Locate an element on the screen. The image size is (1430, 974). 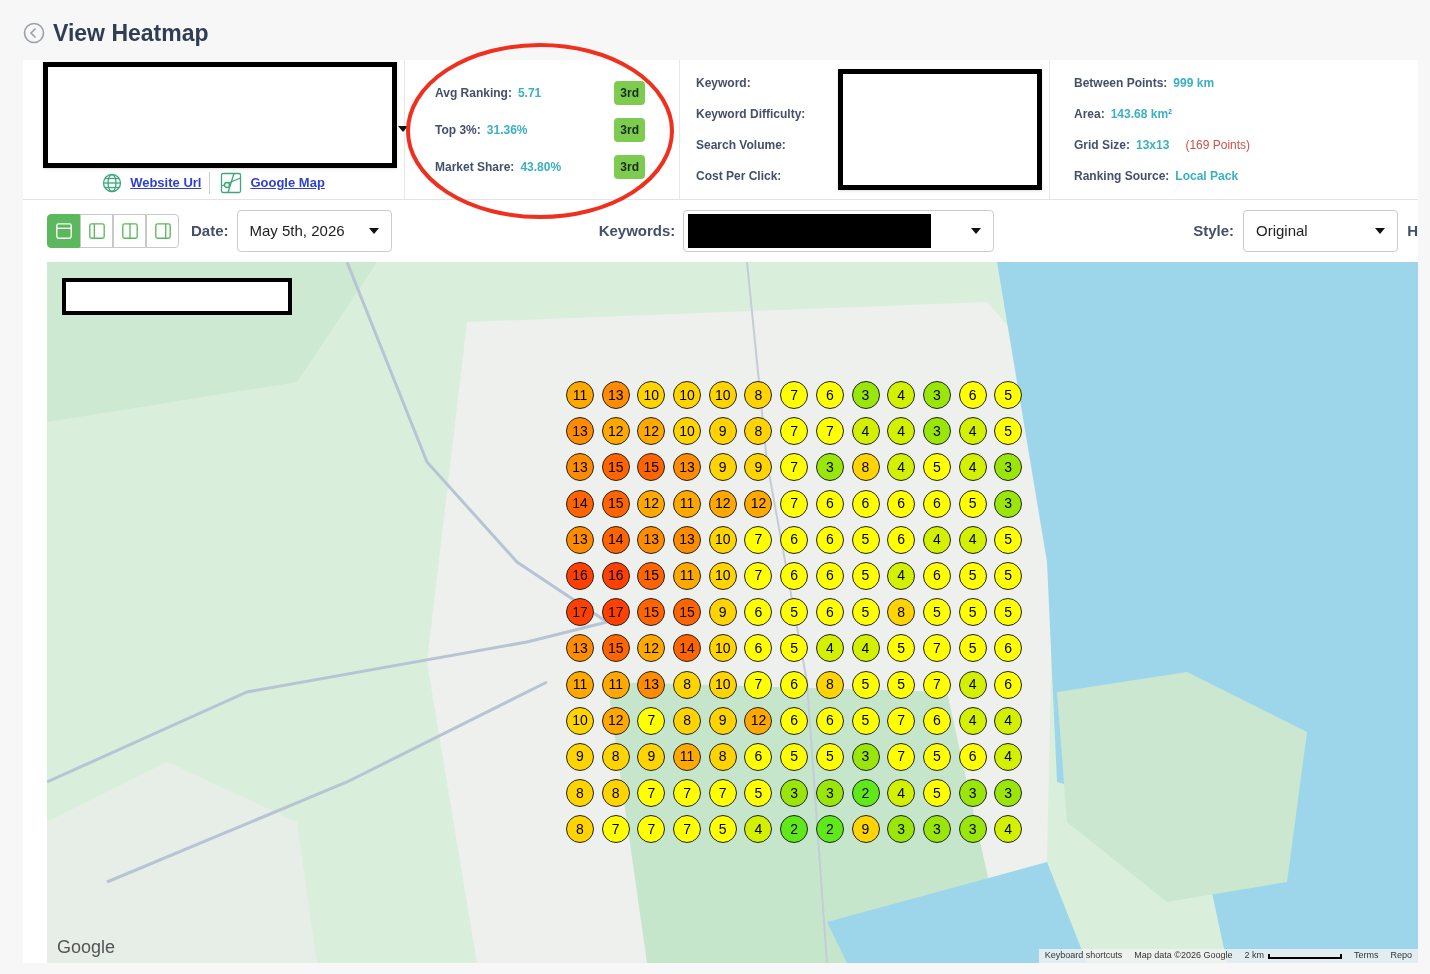
attribution-text: Map data ©2026 Google is located at coordinates (1183, 956).